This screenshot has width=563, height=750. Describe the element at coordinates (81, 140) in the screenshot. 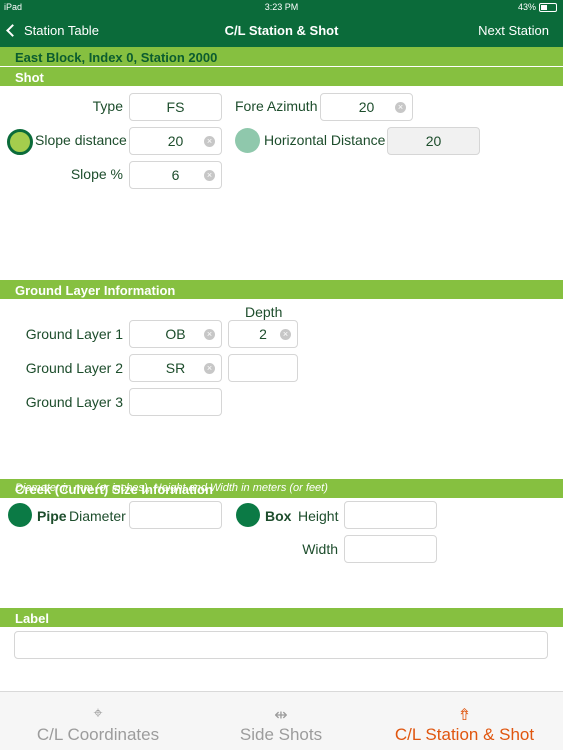

I see `slope-distance-label: Slope distance` at that location.